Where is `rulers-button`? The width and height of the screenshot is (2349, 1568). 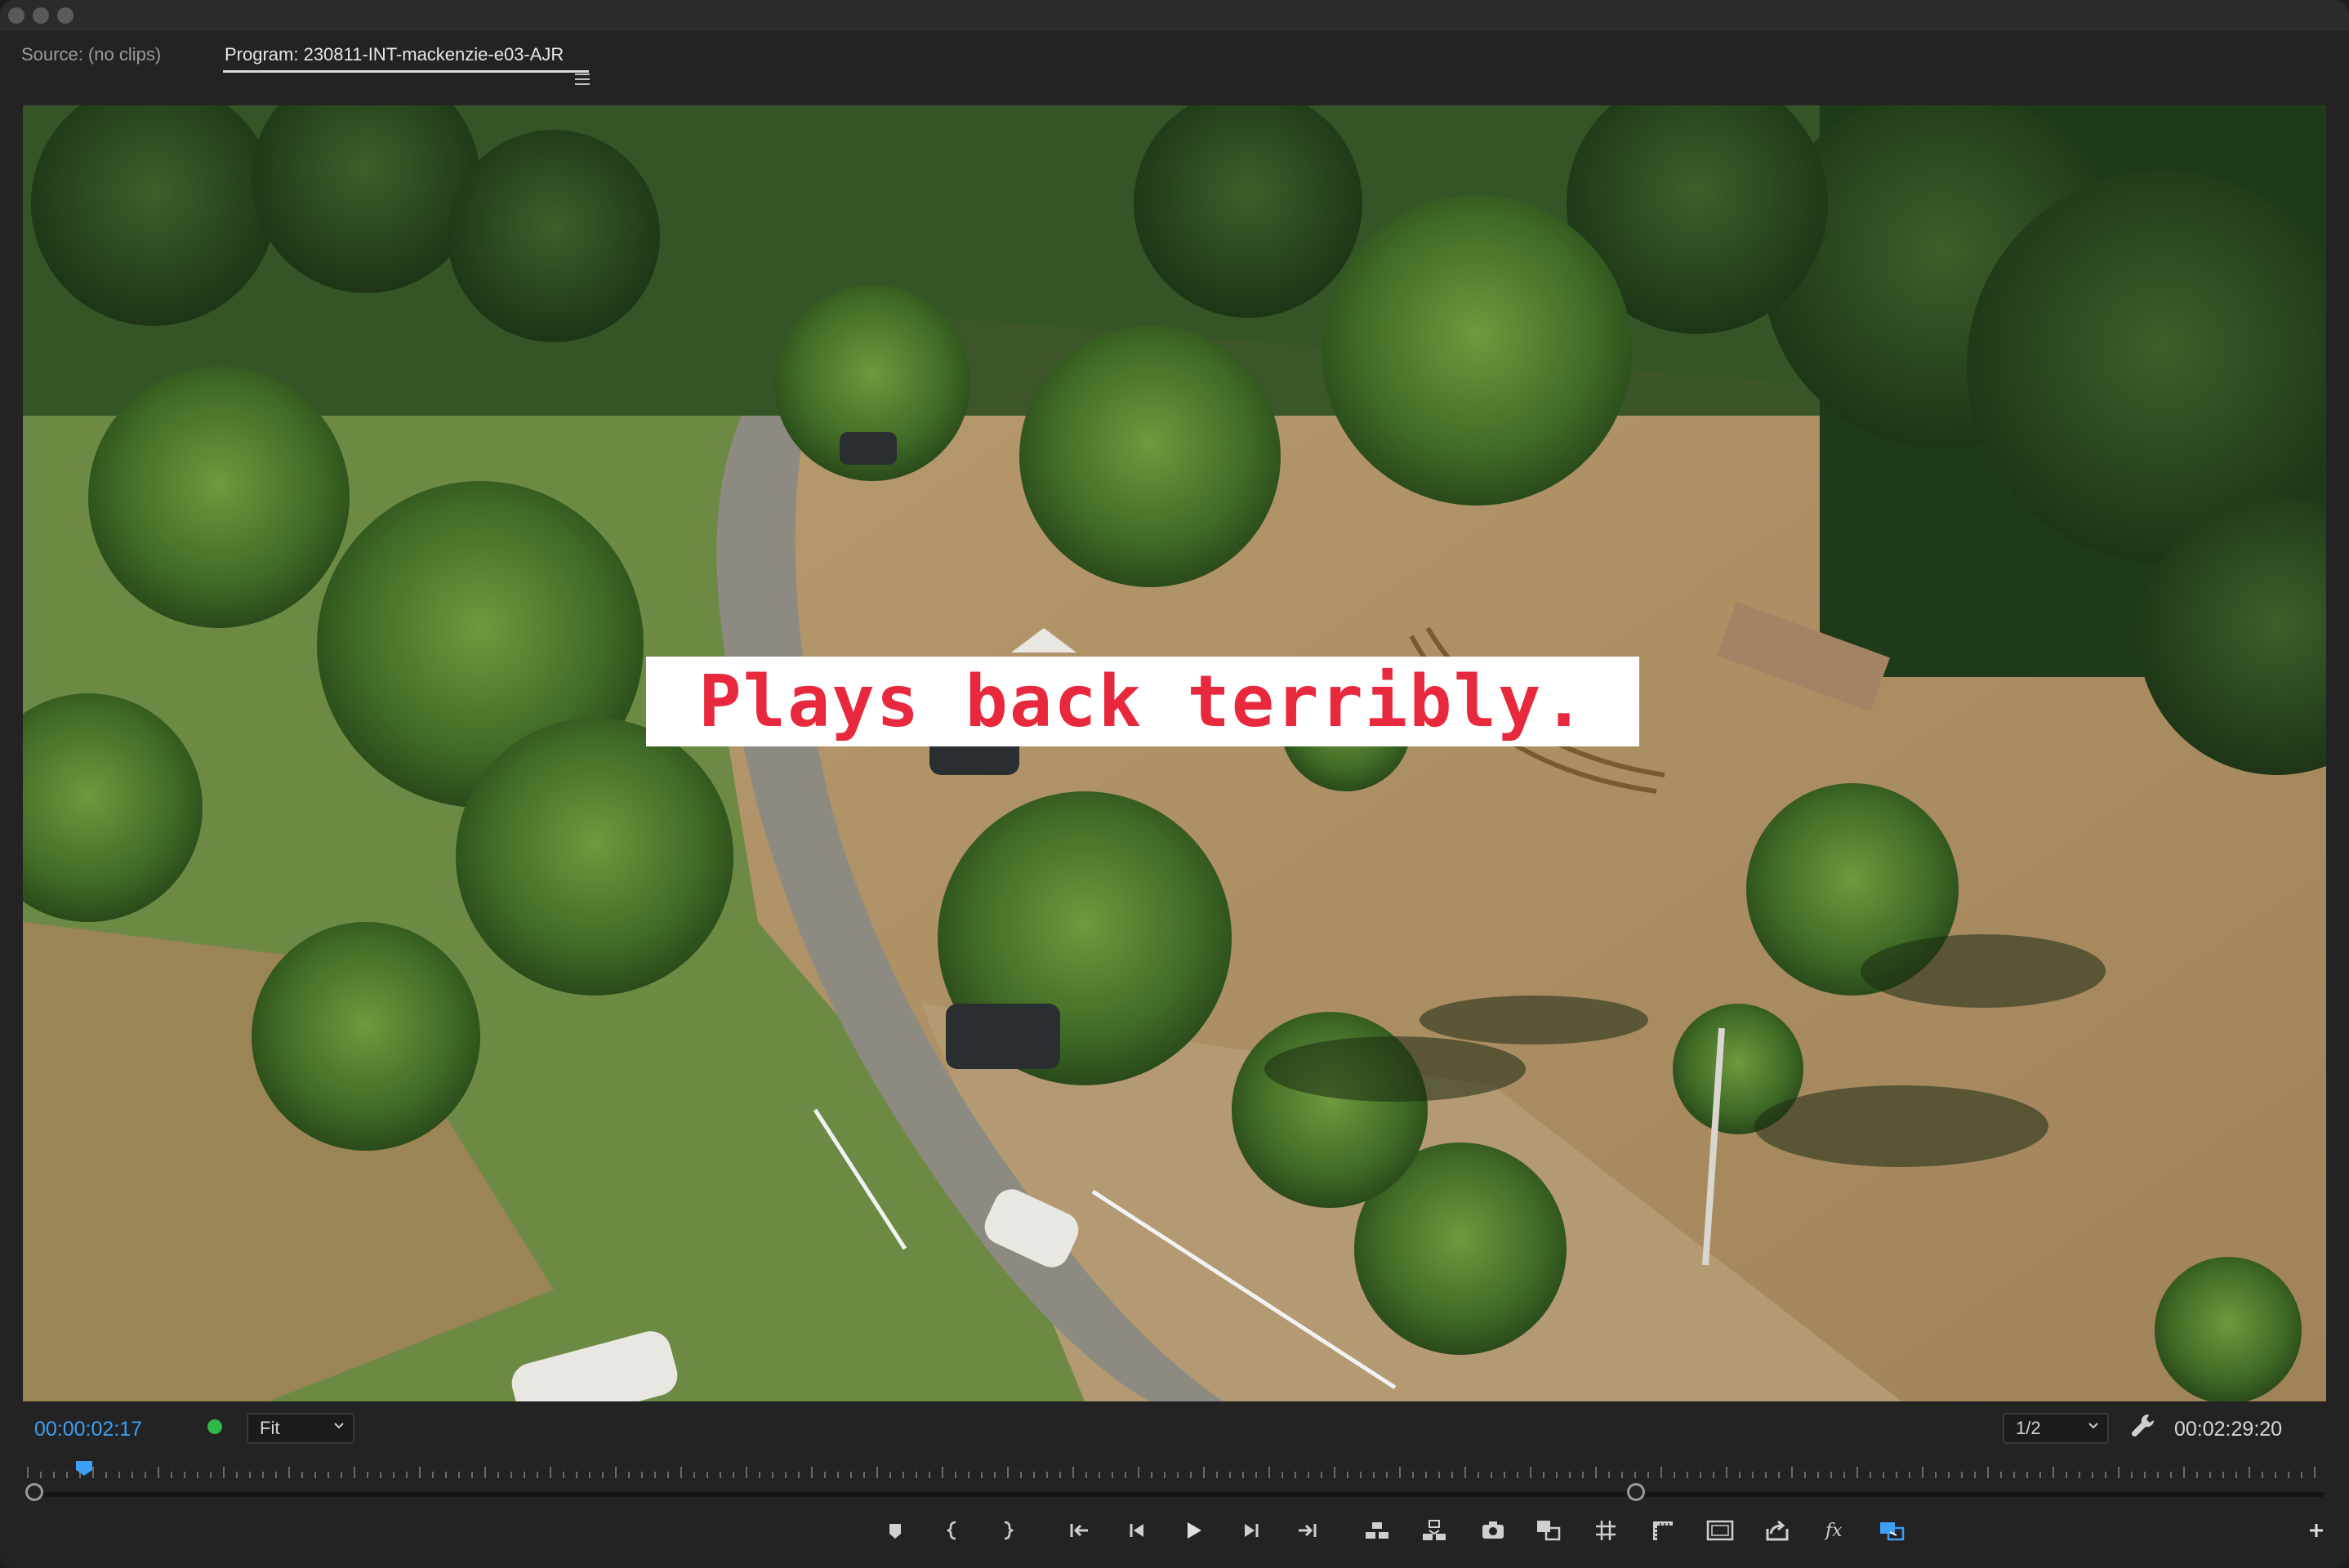 rulers-button is located at coordinates (1663, 1530).